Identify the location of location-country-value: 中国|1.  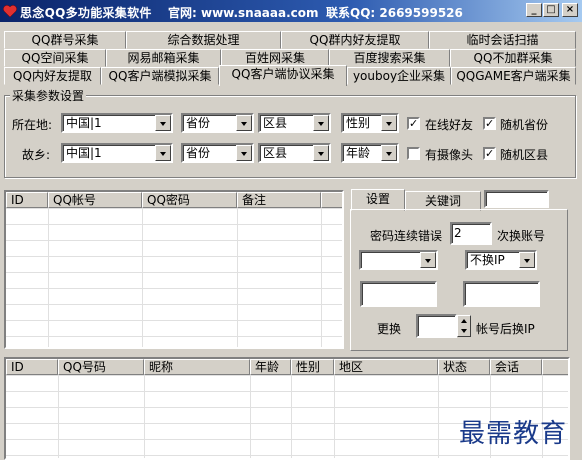
(84, 123).